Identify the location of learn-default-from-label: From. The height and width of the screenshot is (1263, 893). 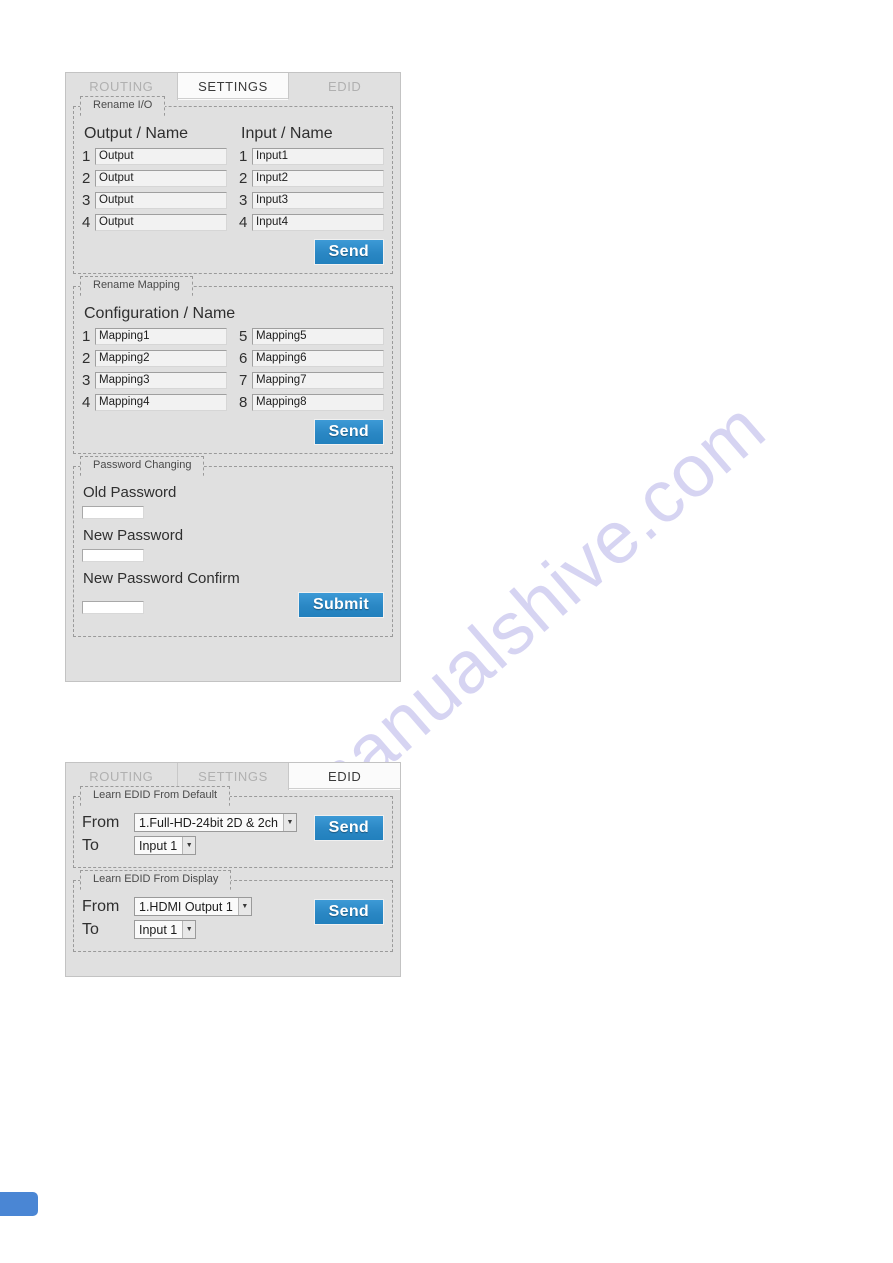
(101, 822).